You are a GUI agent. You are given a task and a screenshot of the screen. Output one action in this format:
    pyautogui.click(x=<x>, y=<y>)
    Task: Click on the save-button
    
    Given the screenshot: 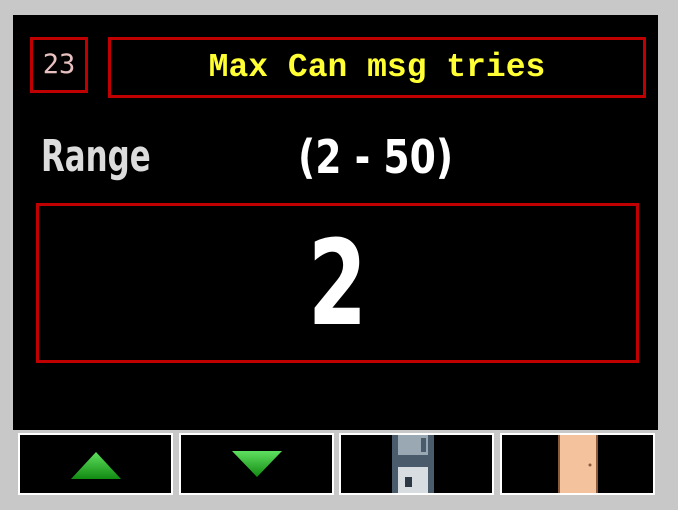 What is the action you would take?
    pyautogui.click(x=416, y=464)
    